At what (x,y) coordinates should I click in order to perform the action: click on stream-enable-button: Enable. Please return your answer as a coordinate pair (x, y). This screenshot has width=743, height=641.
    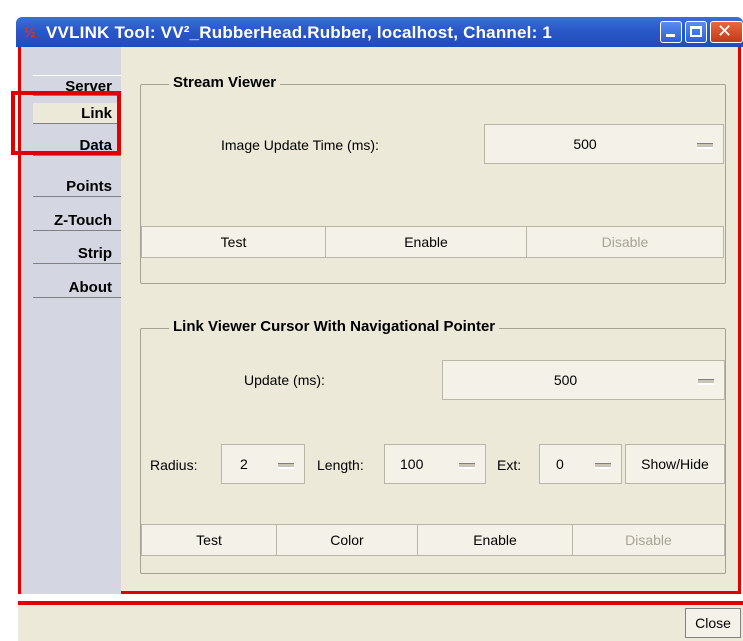
    Looking at the image, I should click on (426, 242).